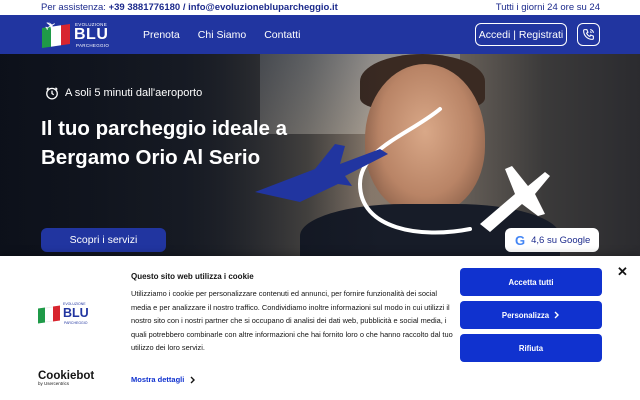 The image size is (640, 400). I want to click on nav-menu: Prenota Chi Siamo Contatti, so click(230, 34).